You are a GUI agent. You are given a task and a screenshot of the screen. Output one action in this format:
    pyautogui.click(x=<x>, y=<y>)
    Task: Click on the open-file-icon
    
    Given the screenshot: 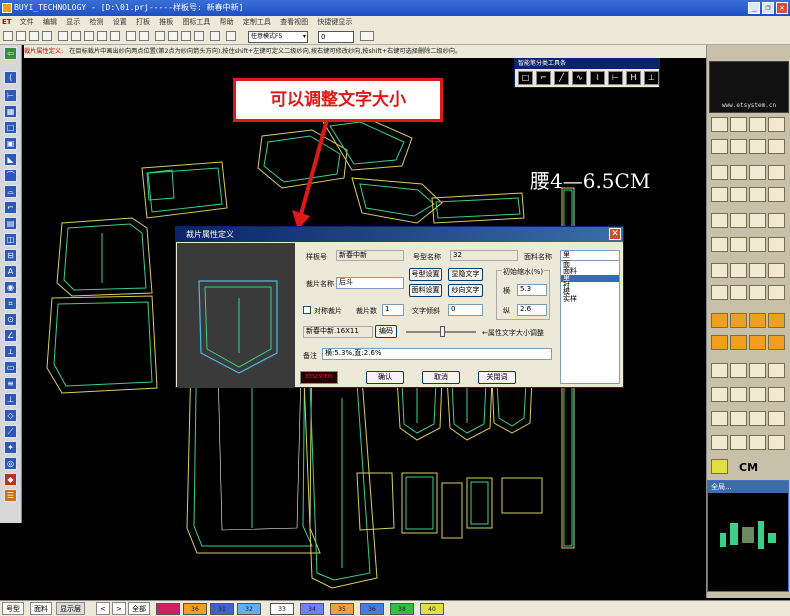 What is the action you would take?
    pyautogui.click(x=21, y=36)
    